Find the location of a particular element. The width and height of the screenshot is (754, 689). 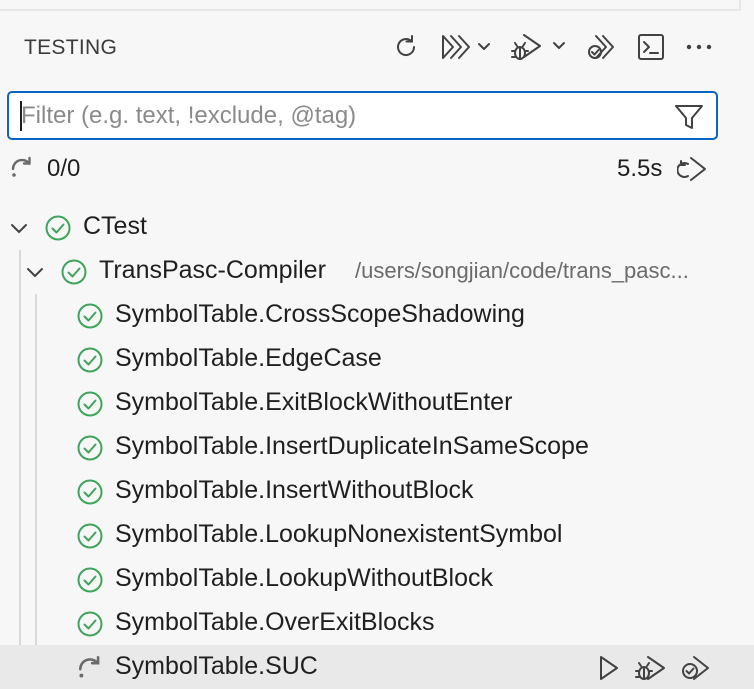

test-item: SymbolTable.CrossScopeShadowing is located at coordinates (377, 315).